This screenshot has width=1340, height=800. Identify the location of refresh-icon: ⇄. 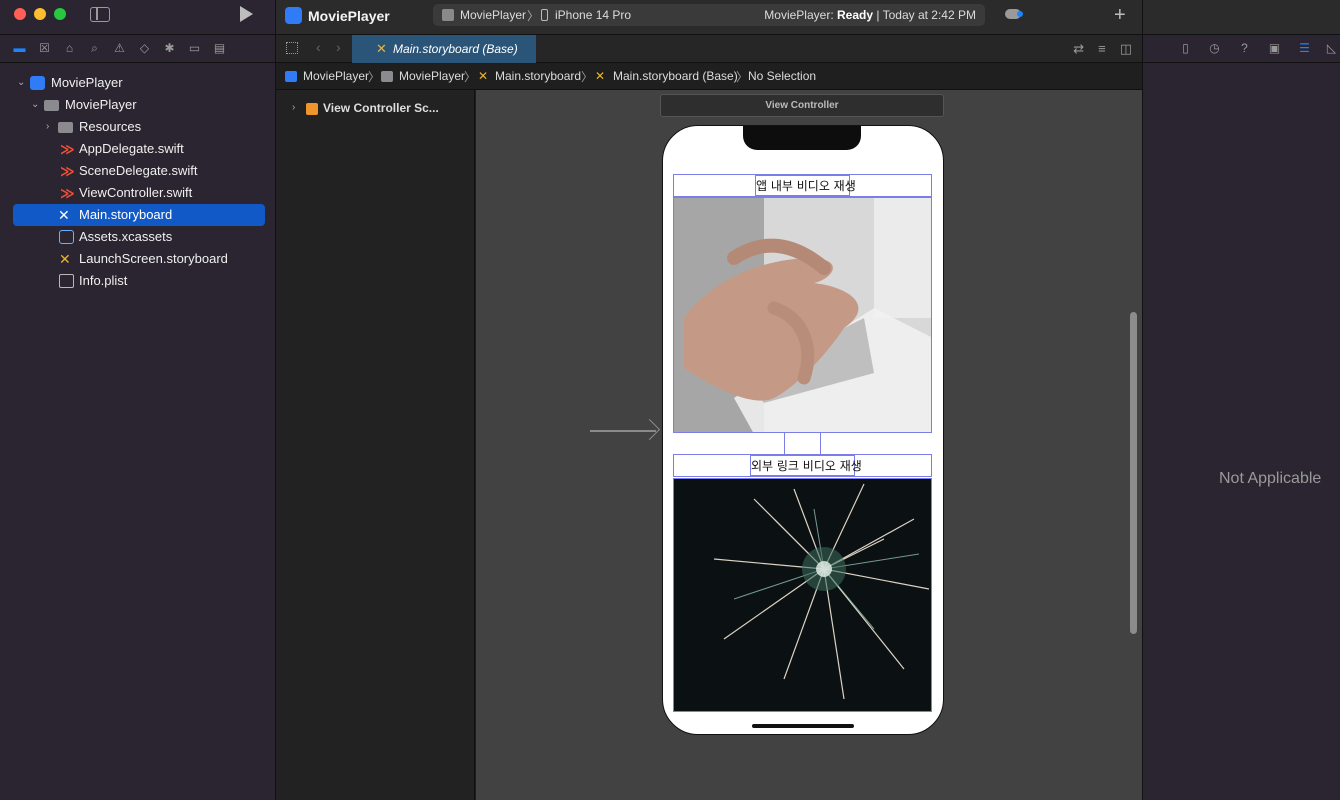
(1078, 49).